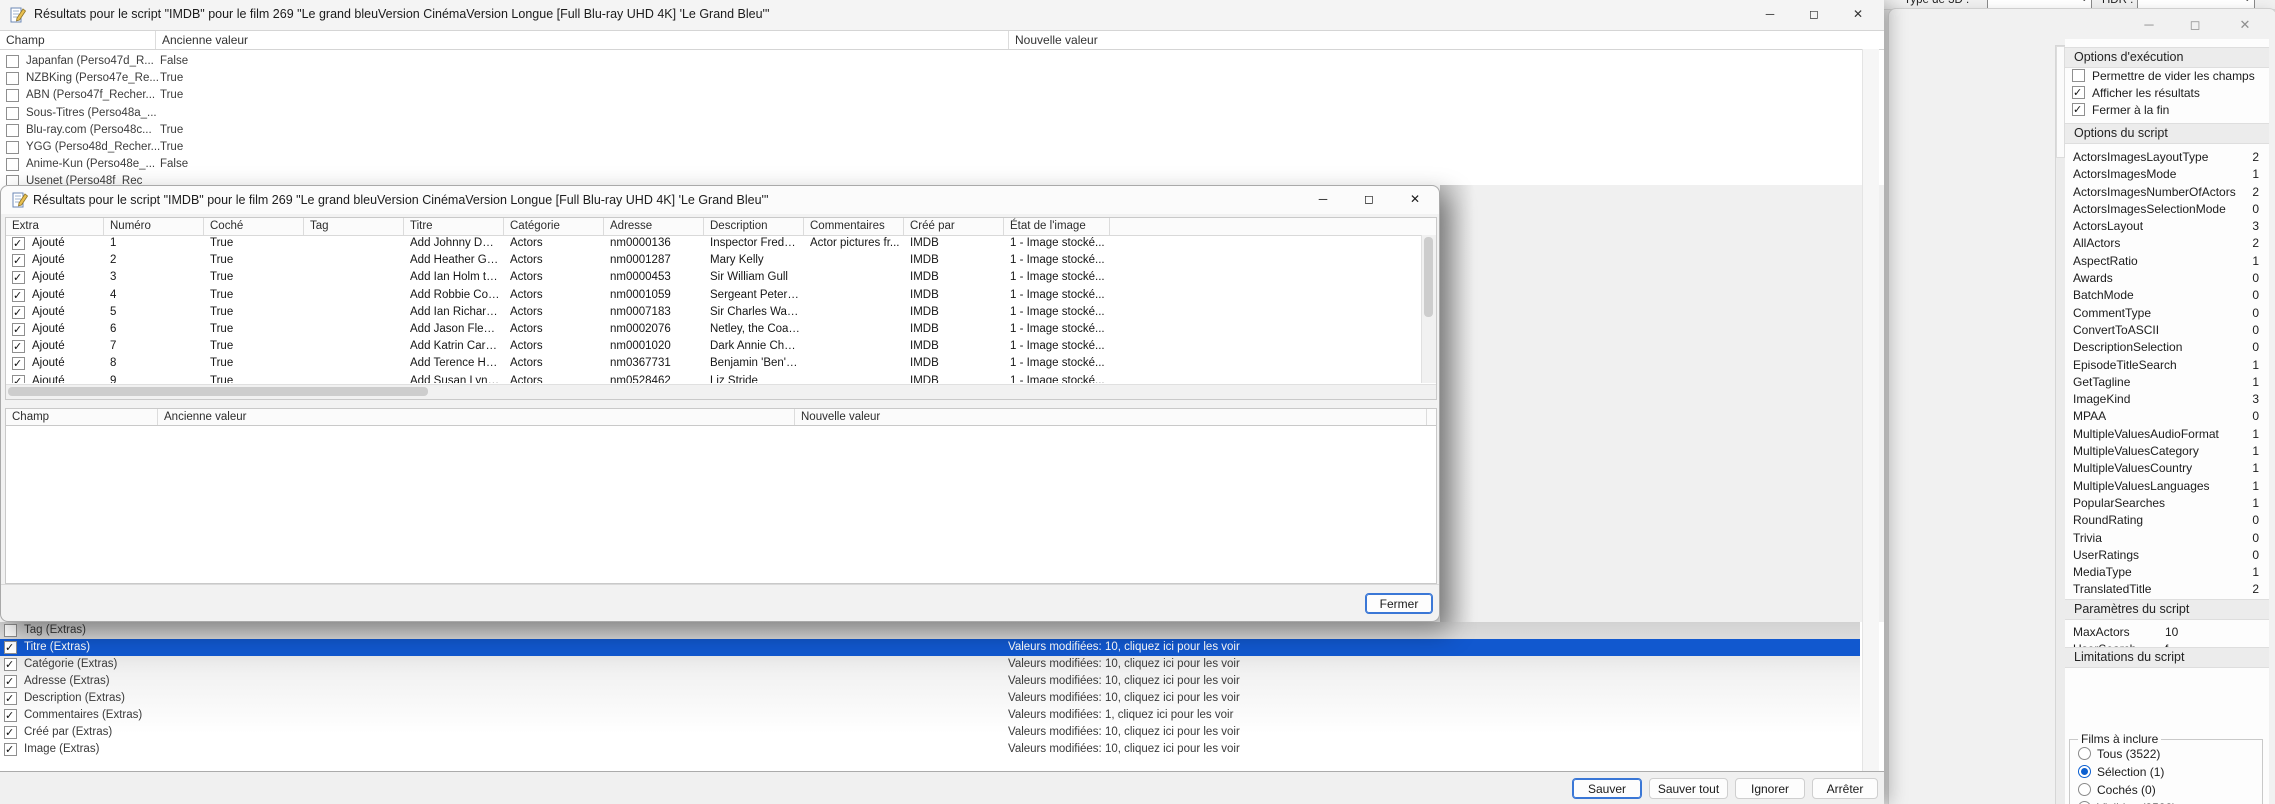 This screenshot has width=2275, height=804. What do you see at coordinates (2167, 209) in the screenshot?
I see `script-option-row: ActorsImagesSelectionMode 0` at bounding box center [2167, 209].